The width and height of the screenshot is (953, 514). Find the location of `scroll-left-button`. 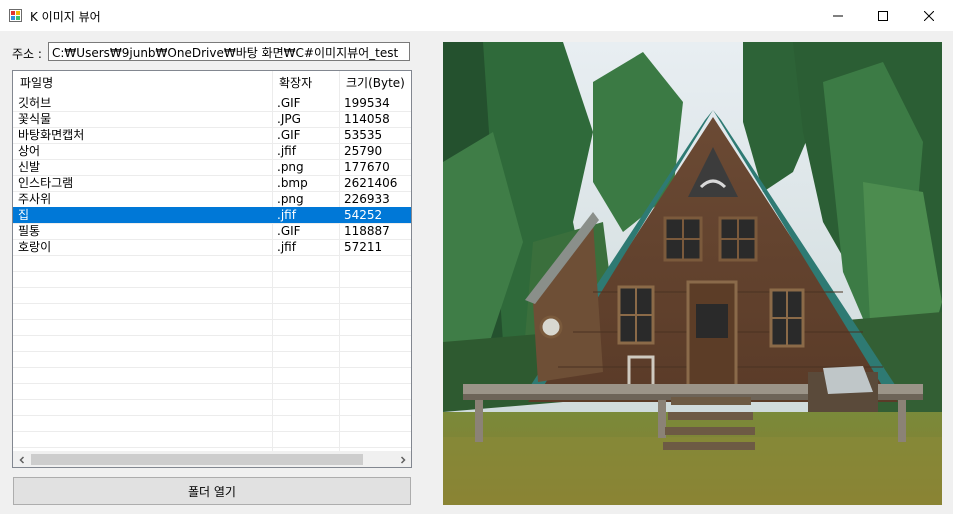

scroll-left-button is located at coordinates (21, 459).